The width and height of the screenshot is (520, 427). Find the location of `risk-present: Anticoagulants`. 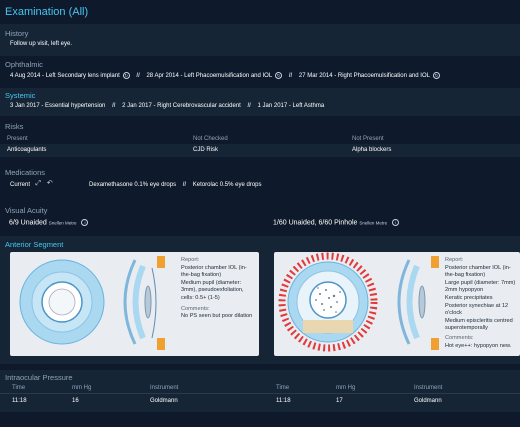

risk-present: Anticoagulants is located at coordinates (27, 150).